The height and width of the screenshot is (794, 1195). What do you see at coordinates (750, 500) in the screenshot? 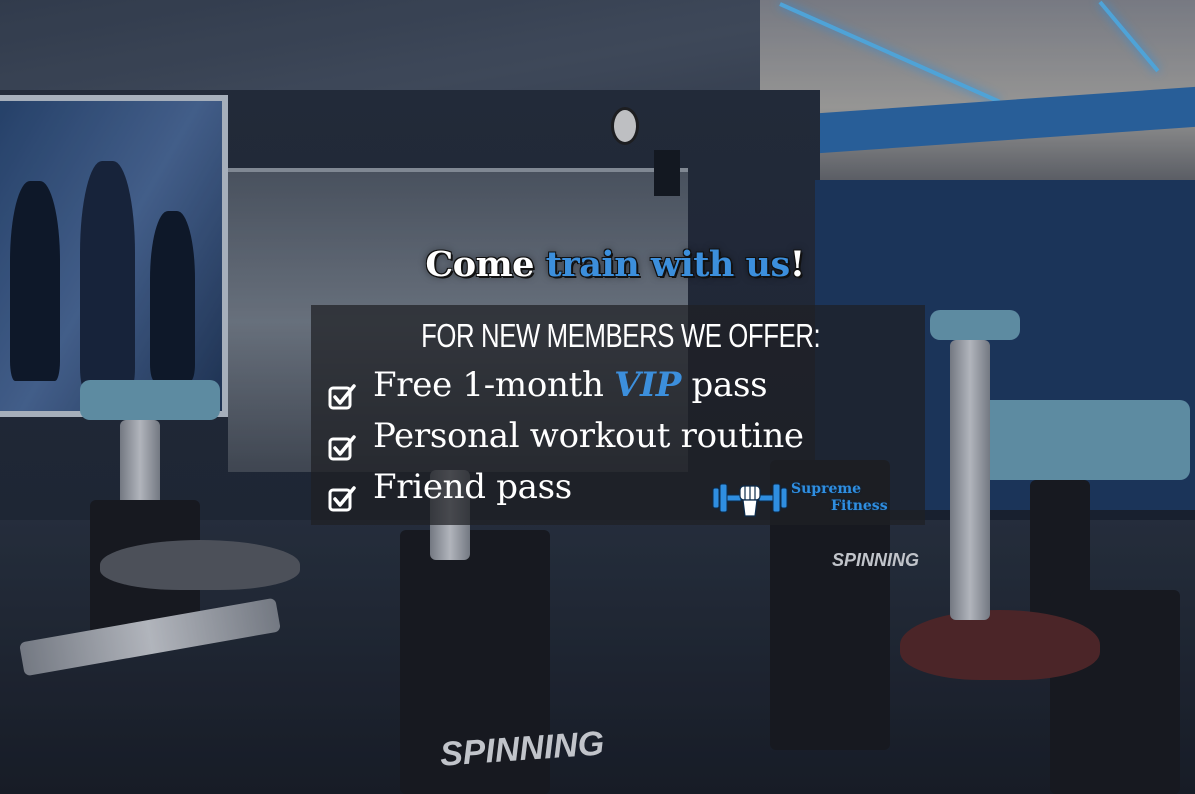
I see `dumbbell-fist-icon` at bounding box center [750, 500].